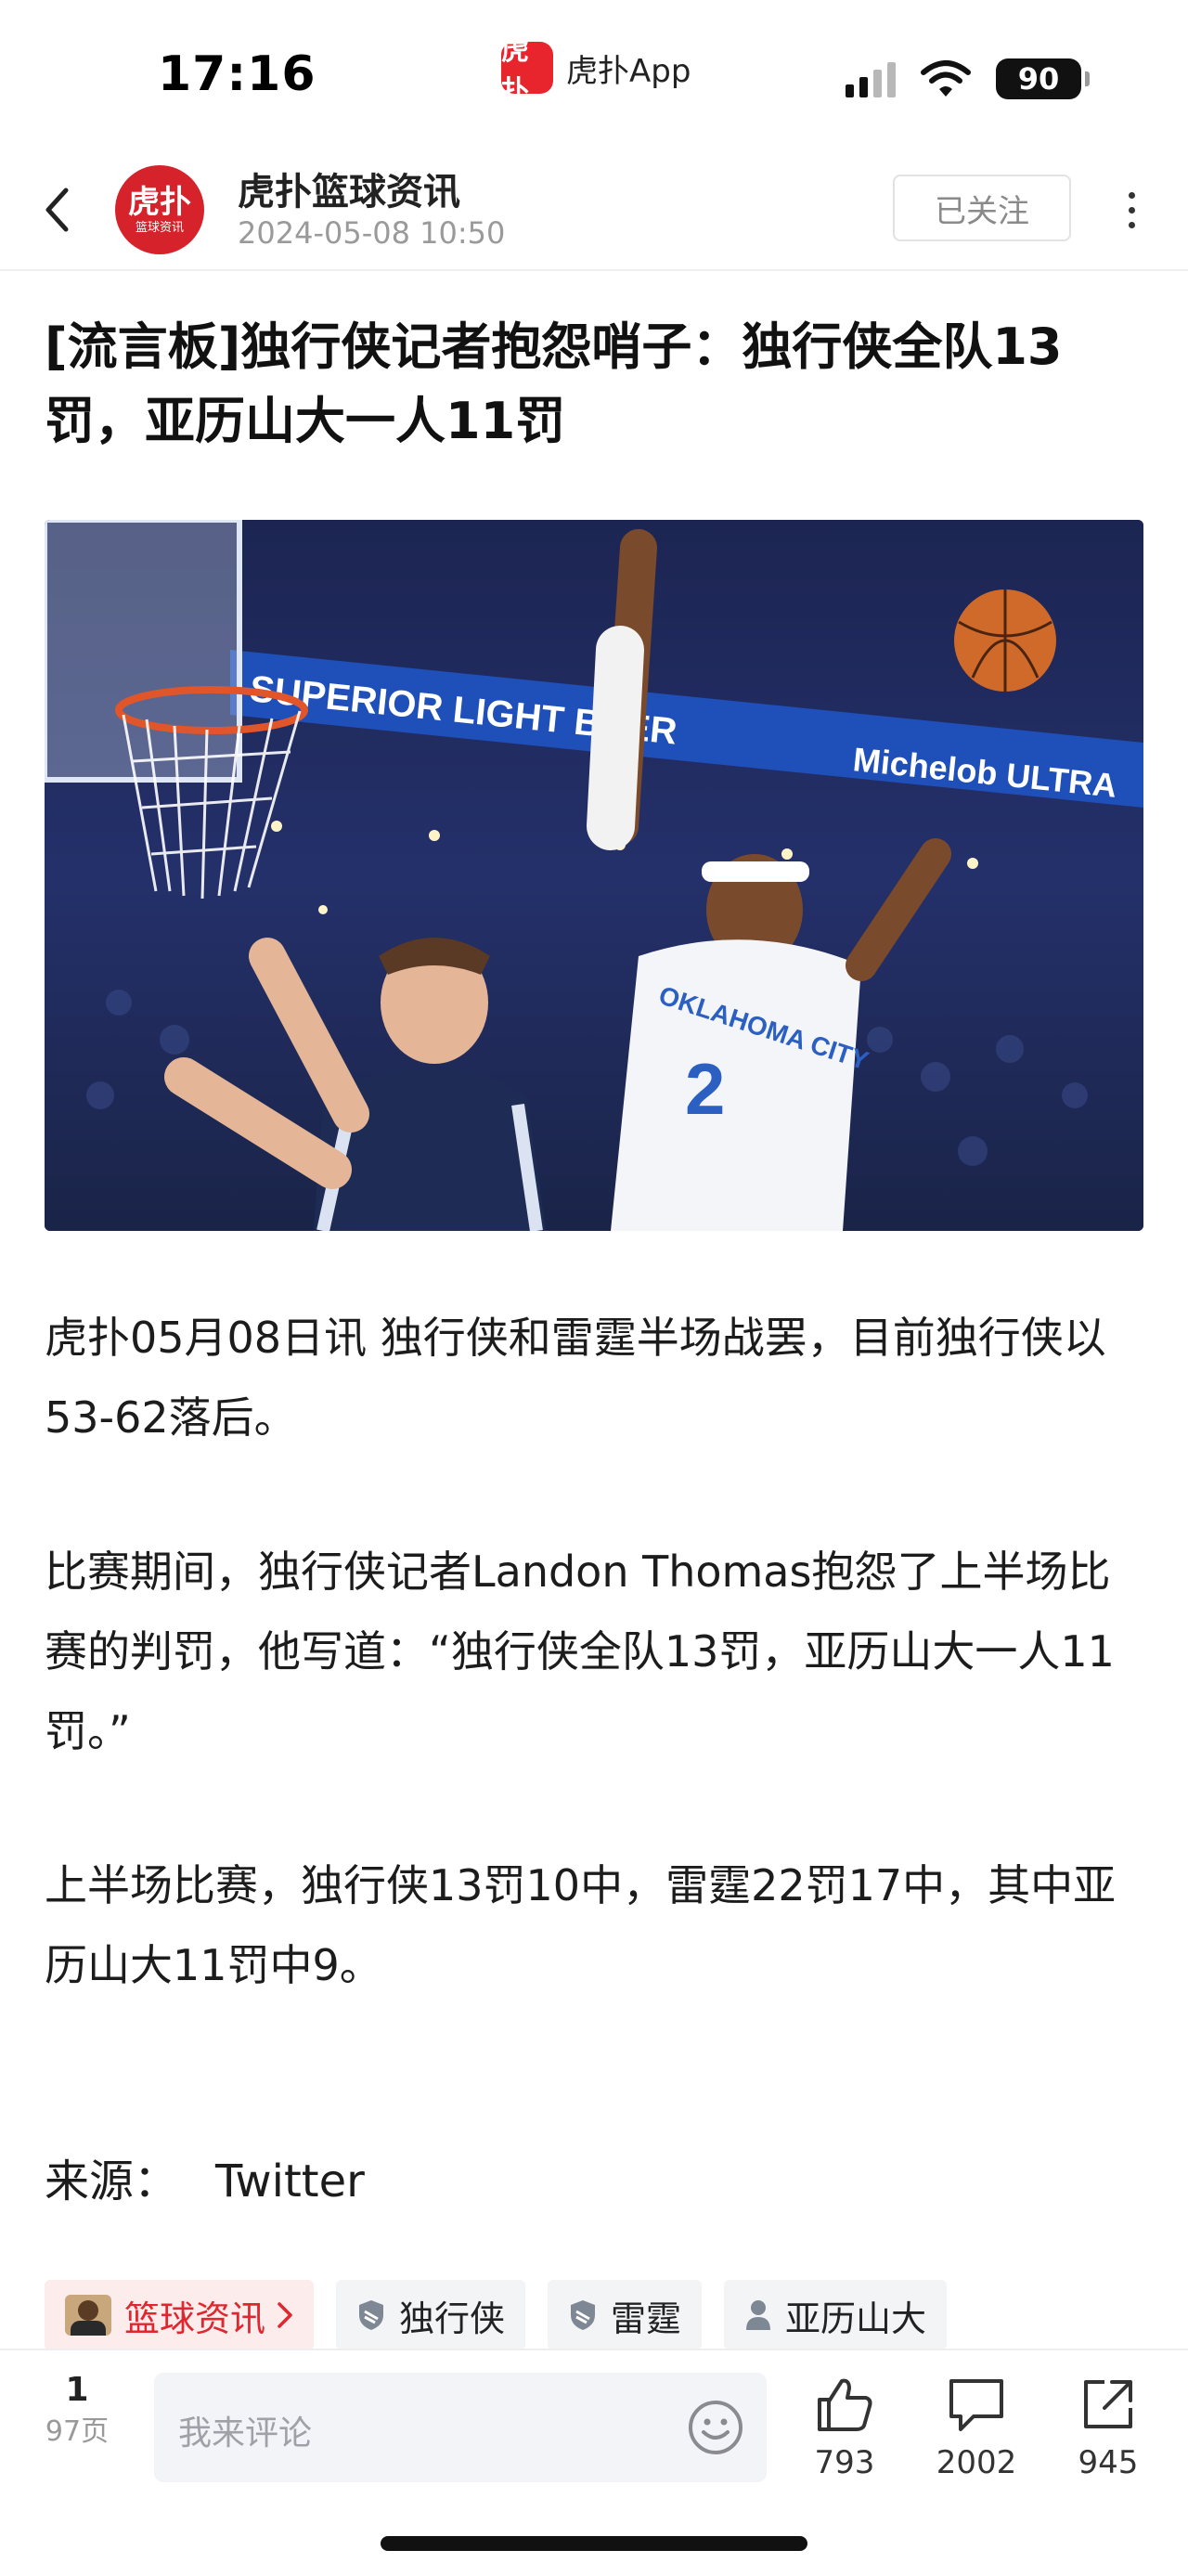 Image resolution: width=1188 pixels, height=2576 pixels. Describe the element at coordinates (554, 383) in the screenshot. I see `article-title: [流言板]独行侠记者抱怨哨子：独行侠全队13罚，亚历山大一人11罚` at that location.